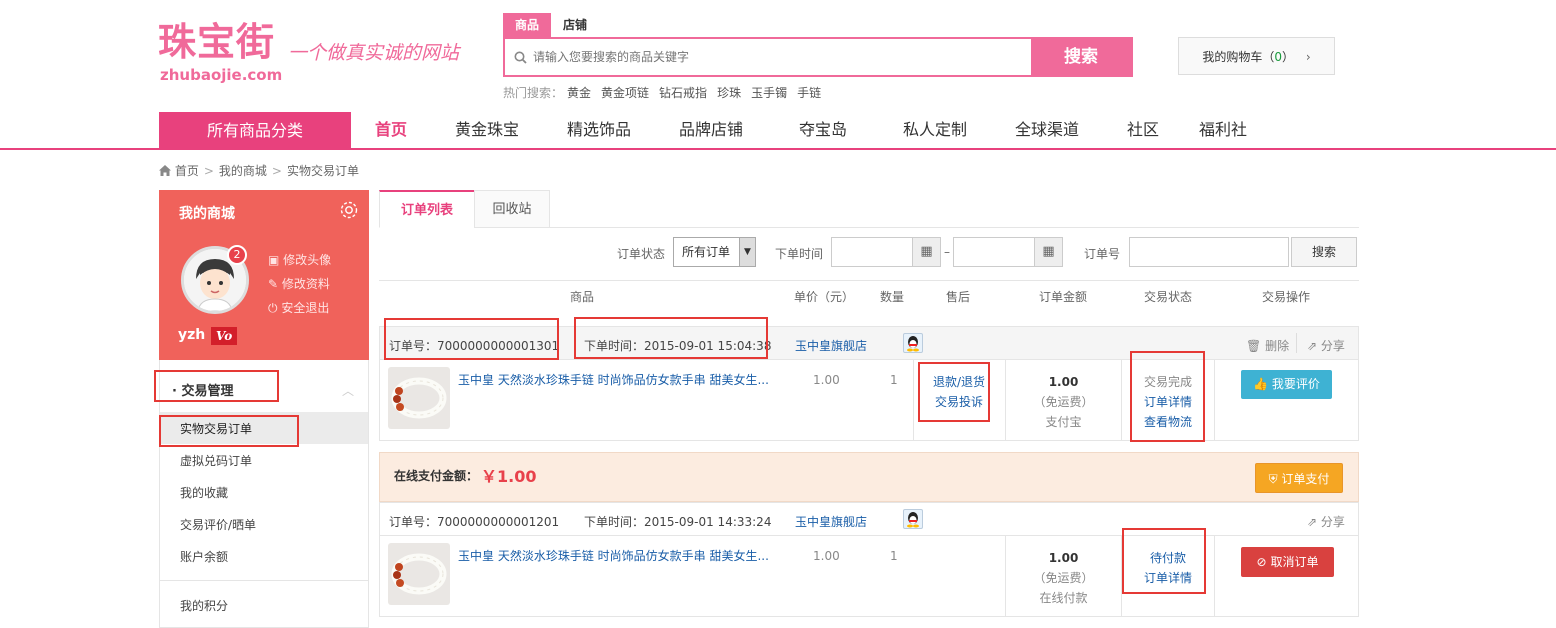  I want to click on nav-item: 黄金珠宝, so click(487, 130).